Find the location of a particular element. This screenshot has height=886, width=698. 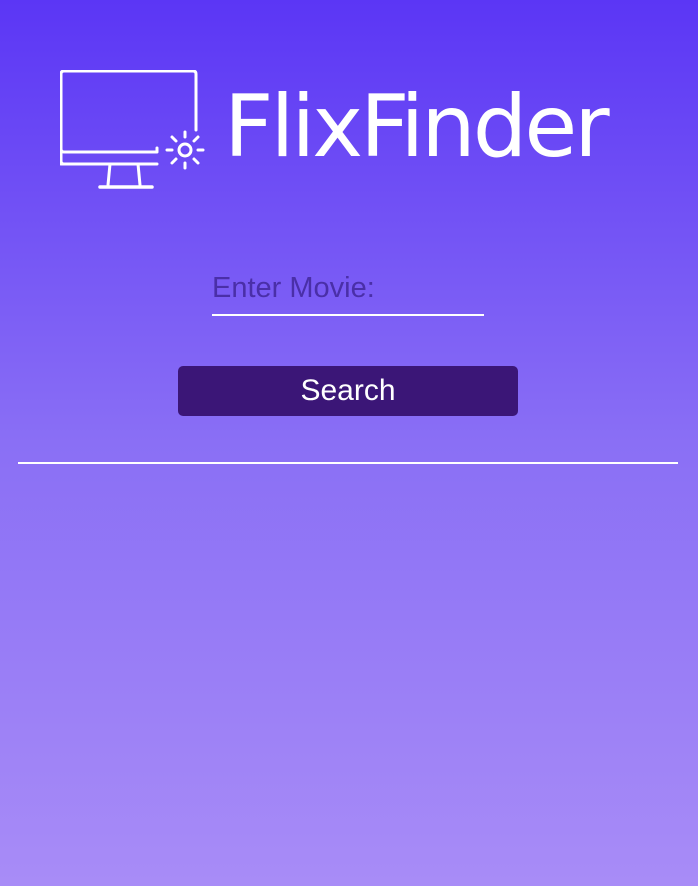

movie-search-input is located at coordinates (348, 289).